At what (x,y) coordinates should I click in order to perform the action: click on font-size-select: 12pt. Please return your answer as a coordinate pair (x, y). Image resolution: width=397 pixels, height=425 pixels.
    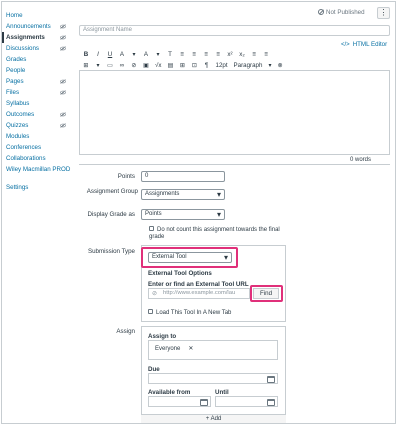
    Looking at the image, I should click on (222, 65).